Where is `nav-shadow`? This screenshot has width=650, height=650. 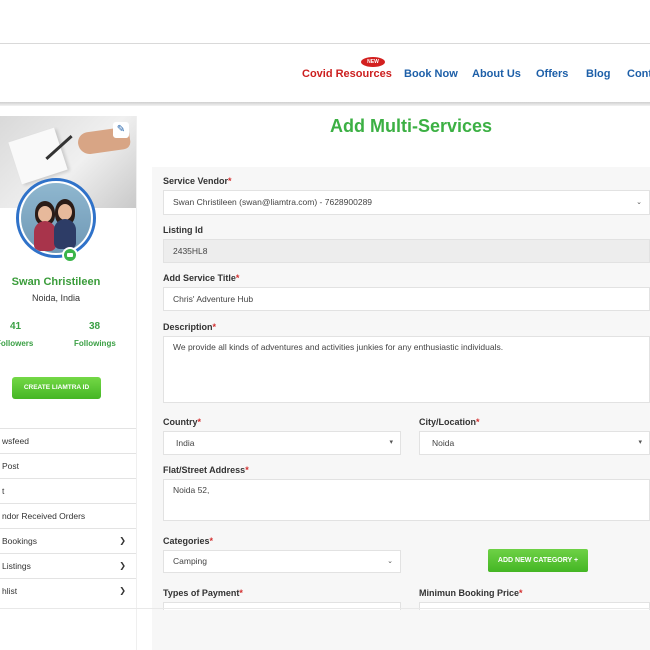 nav-shadow is located at coordinates (325, 104).